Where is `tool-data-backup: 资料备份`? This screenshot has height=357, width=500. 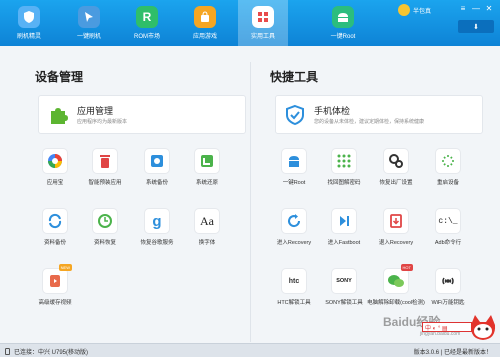 tool-data-backup: 资料备份 is located at coordinates (55, 234).